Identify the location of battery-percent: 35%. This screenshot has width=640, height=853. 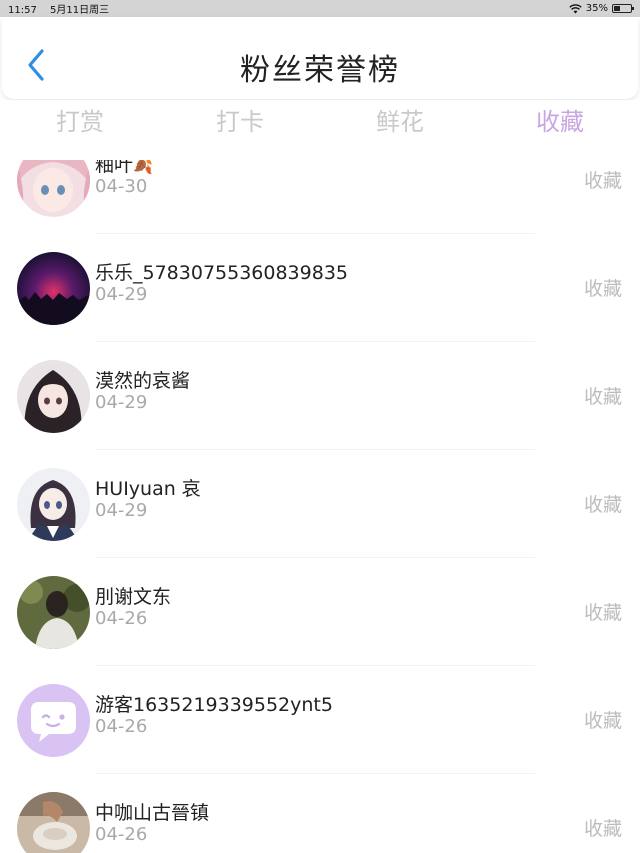
(596, 8).